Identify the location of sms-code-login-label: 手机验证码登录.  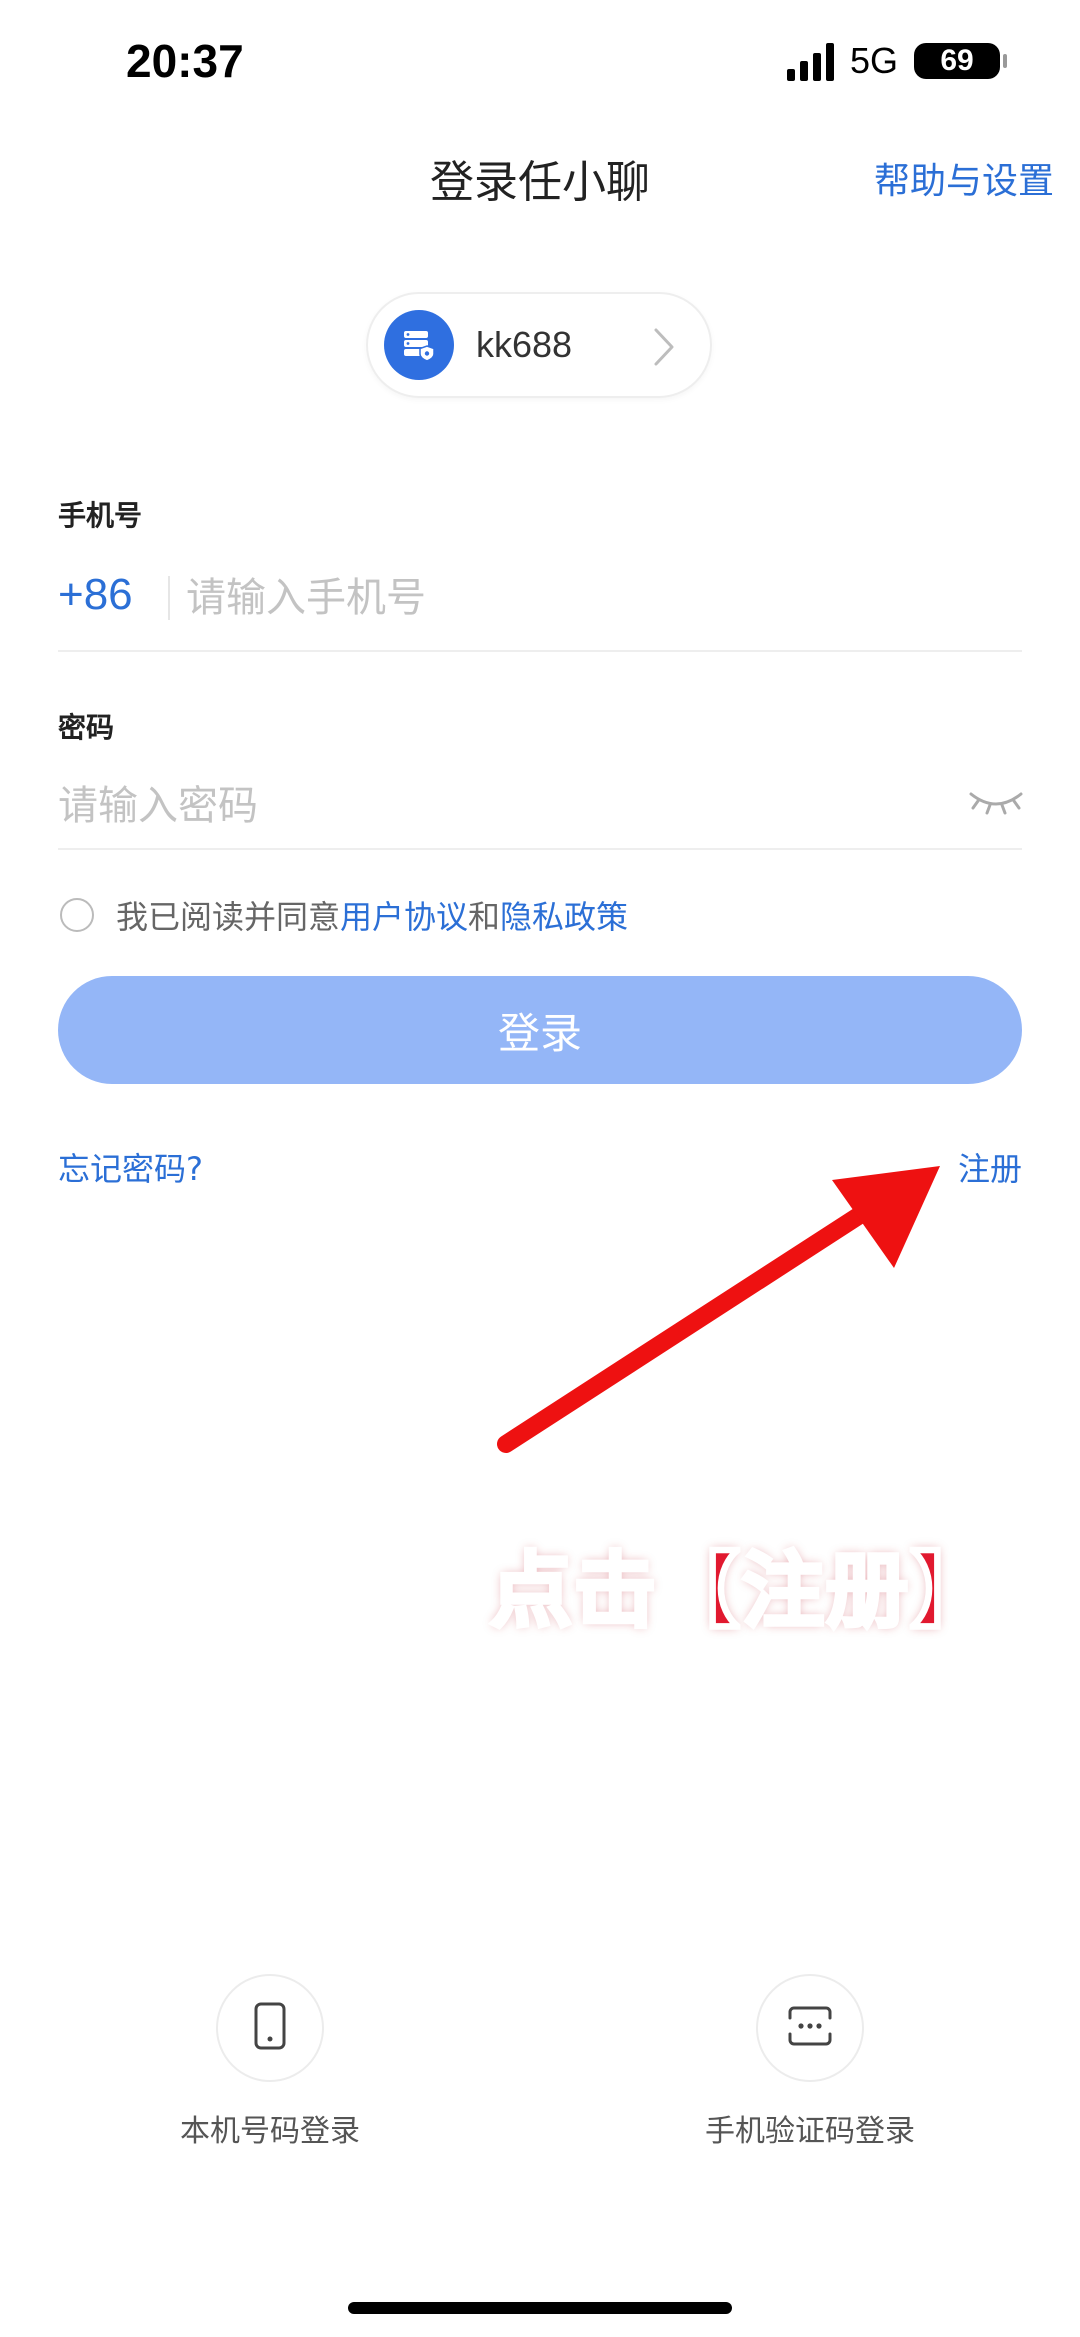
(810, 2128).